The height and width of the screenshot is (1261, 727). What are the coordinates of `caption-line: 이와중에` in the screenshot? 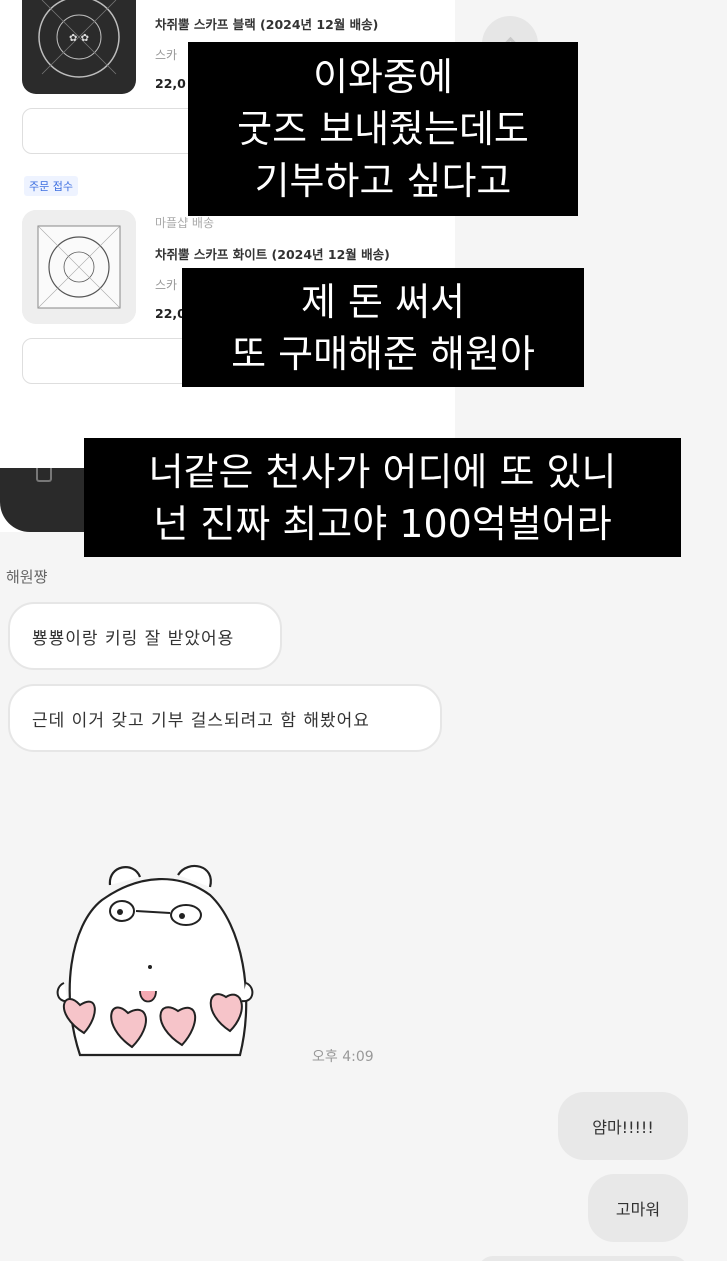 It's located at (383, 77).